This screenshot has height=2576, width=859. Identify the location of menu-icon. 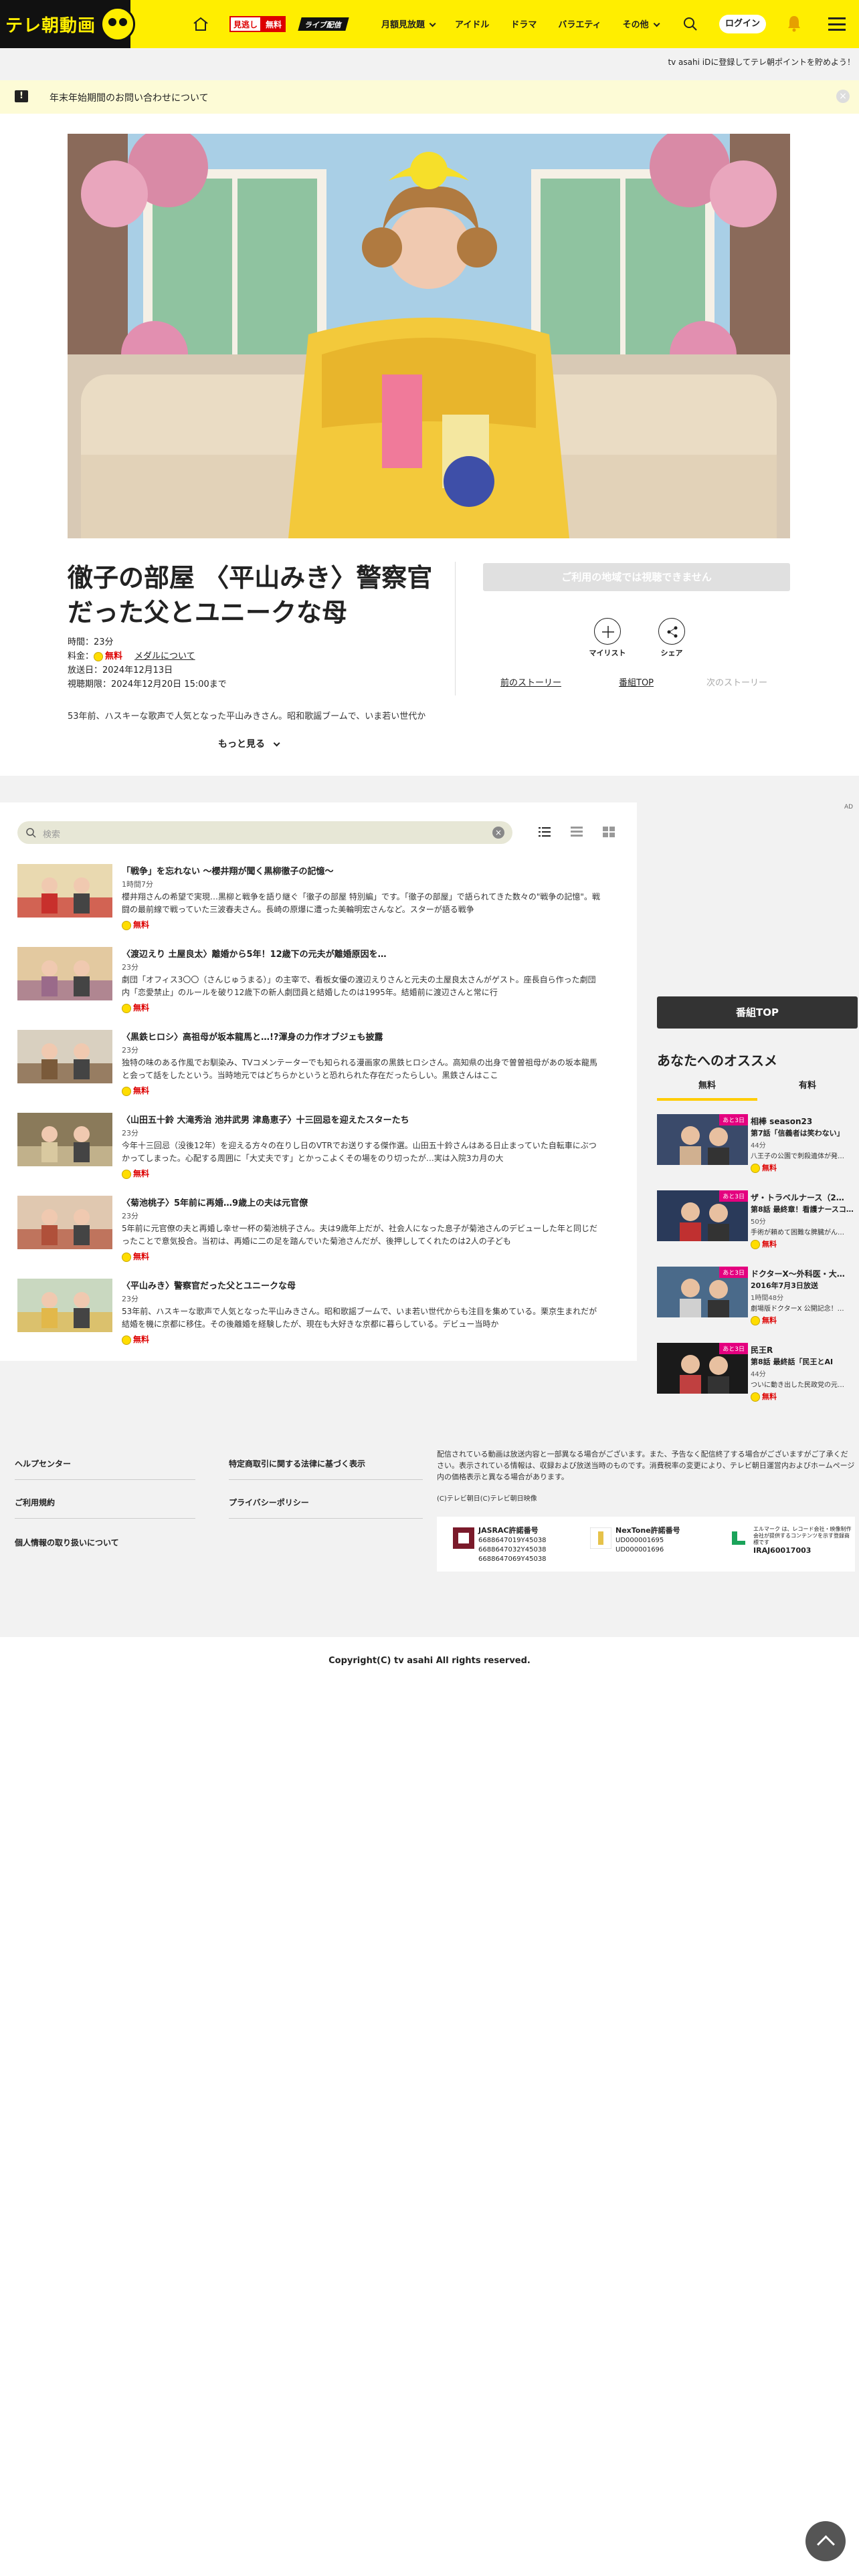
(837, 24).